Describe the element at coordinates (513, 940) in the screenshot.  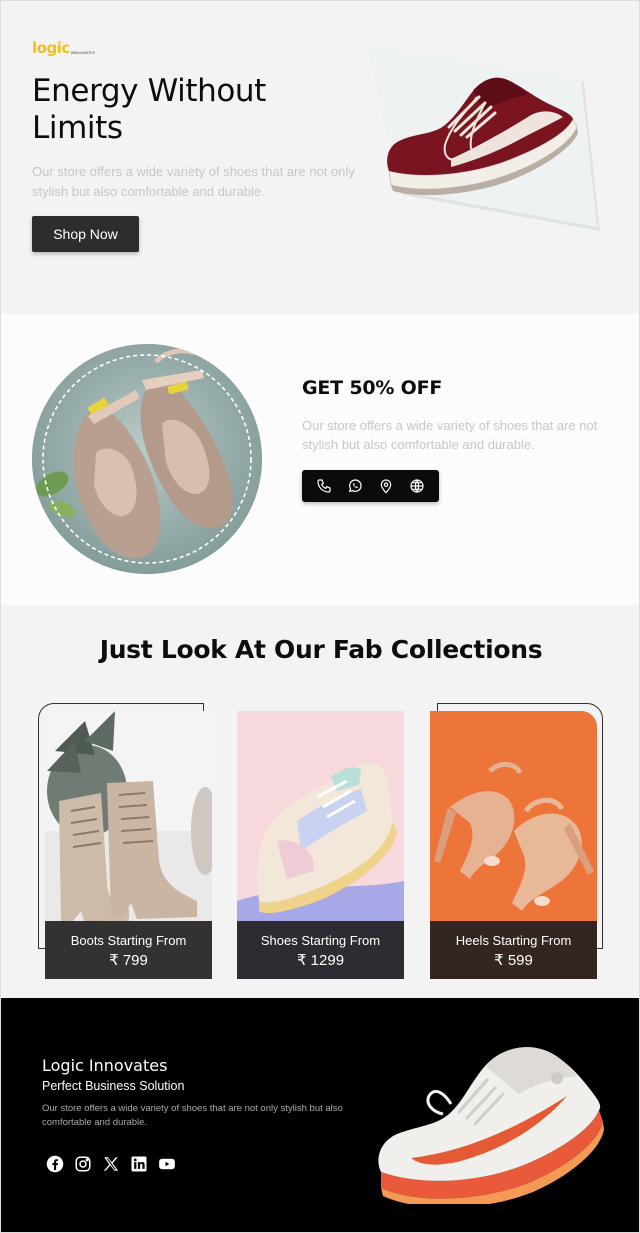
I see `card-label: Heels Starting From` at that location.